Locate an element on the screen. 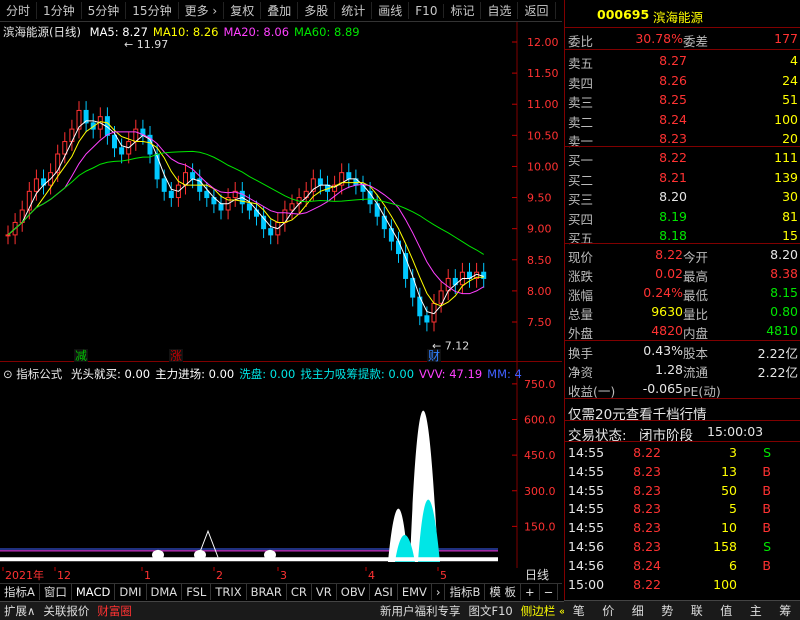 Image resolution: width=800 pixels, height=620 pixels. tick-side: S is located at coordinates (767, 452).